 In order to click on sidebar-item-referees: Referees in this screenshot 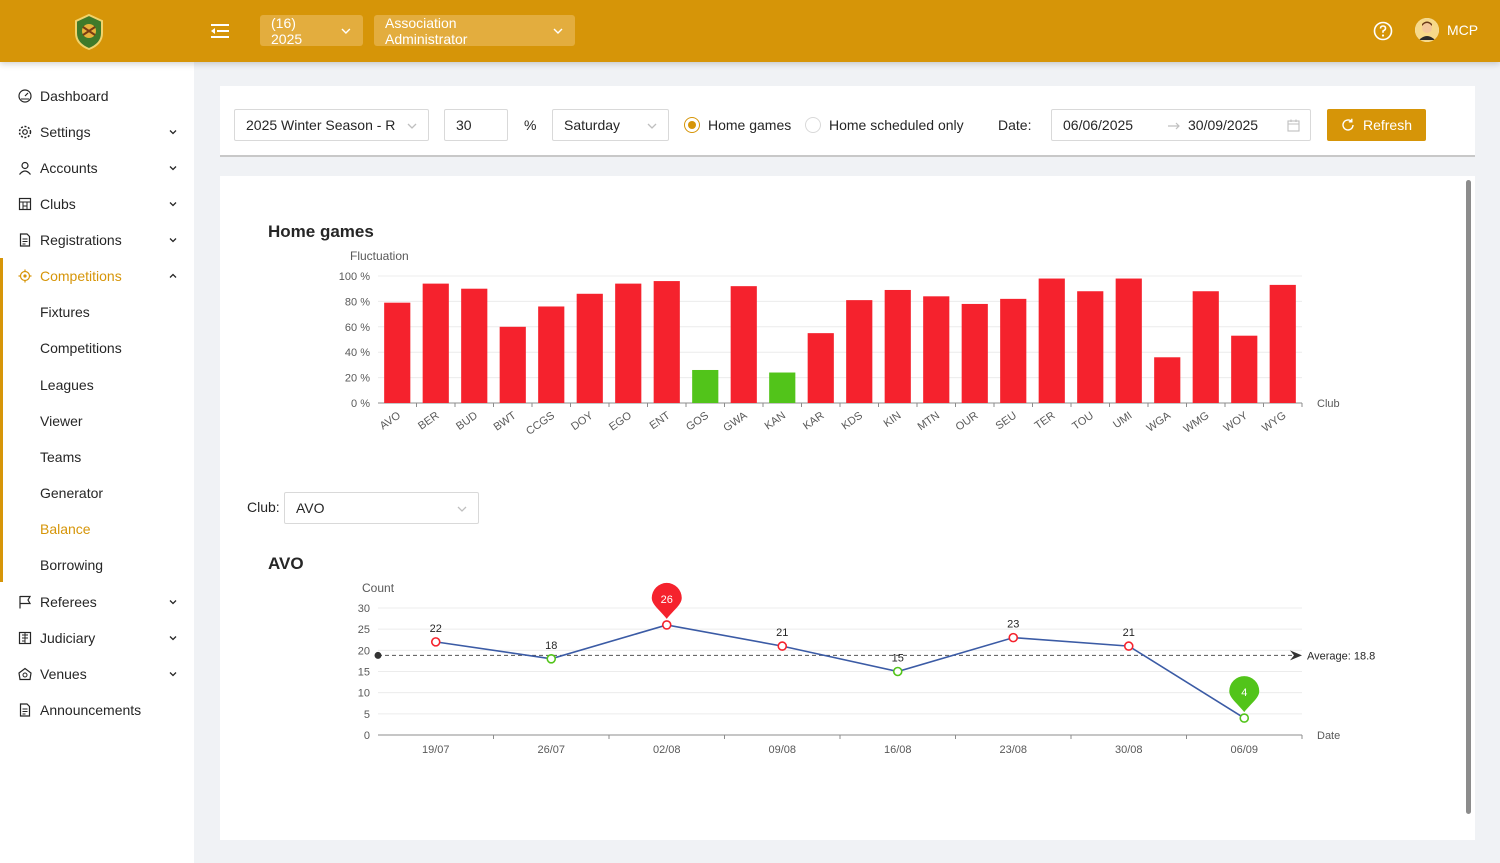, I will do `click(97, 602)`.